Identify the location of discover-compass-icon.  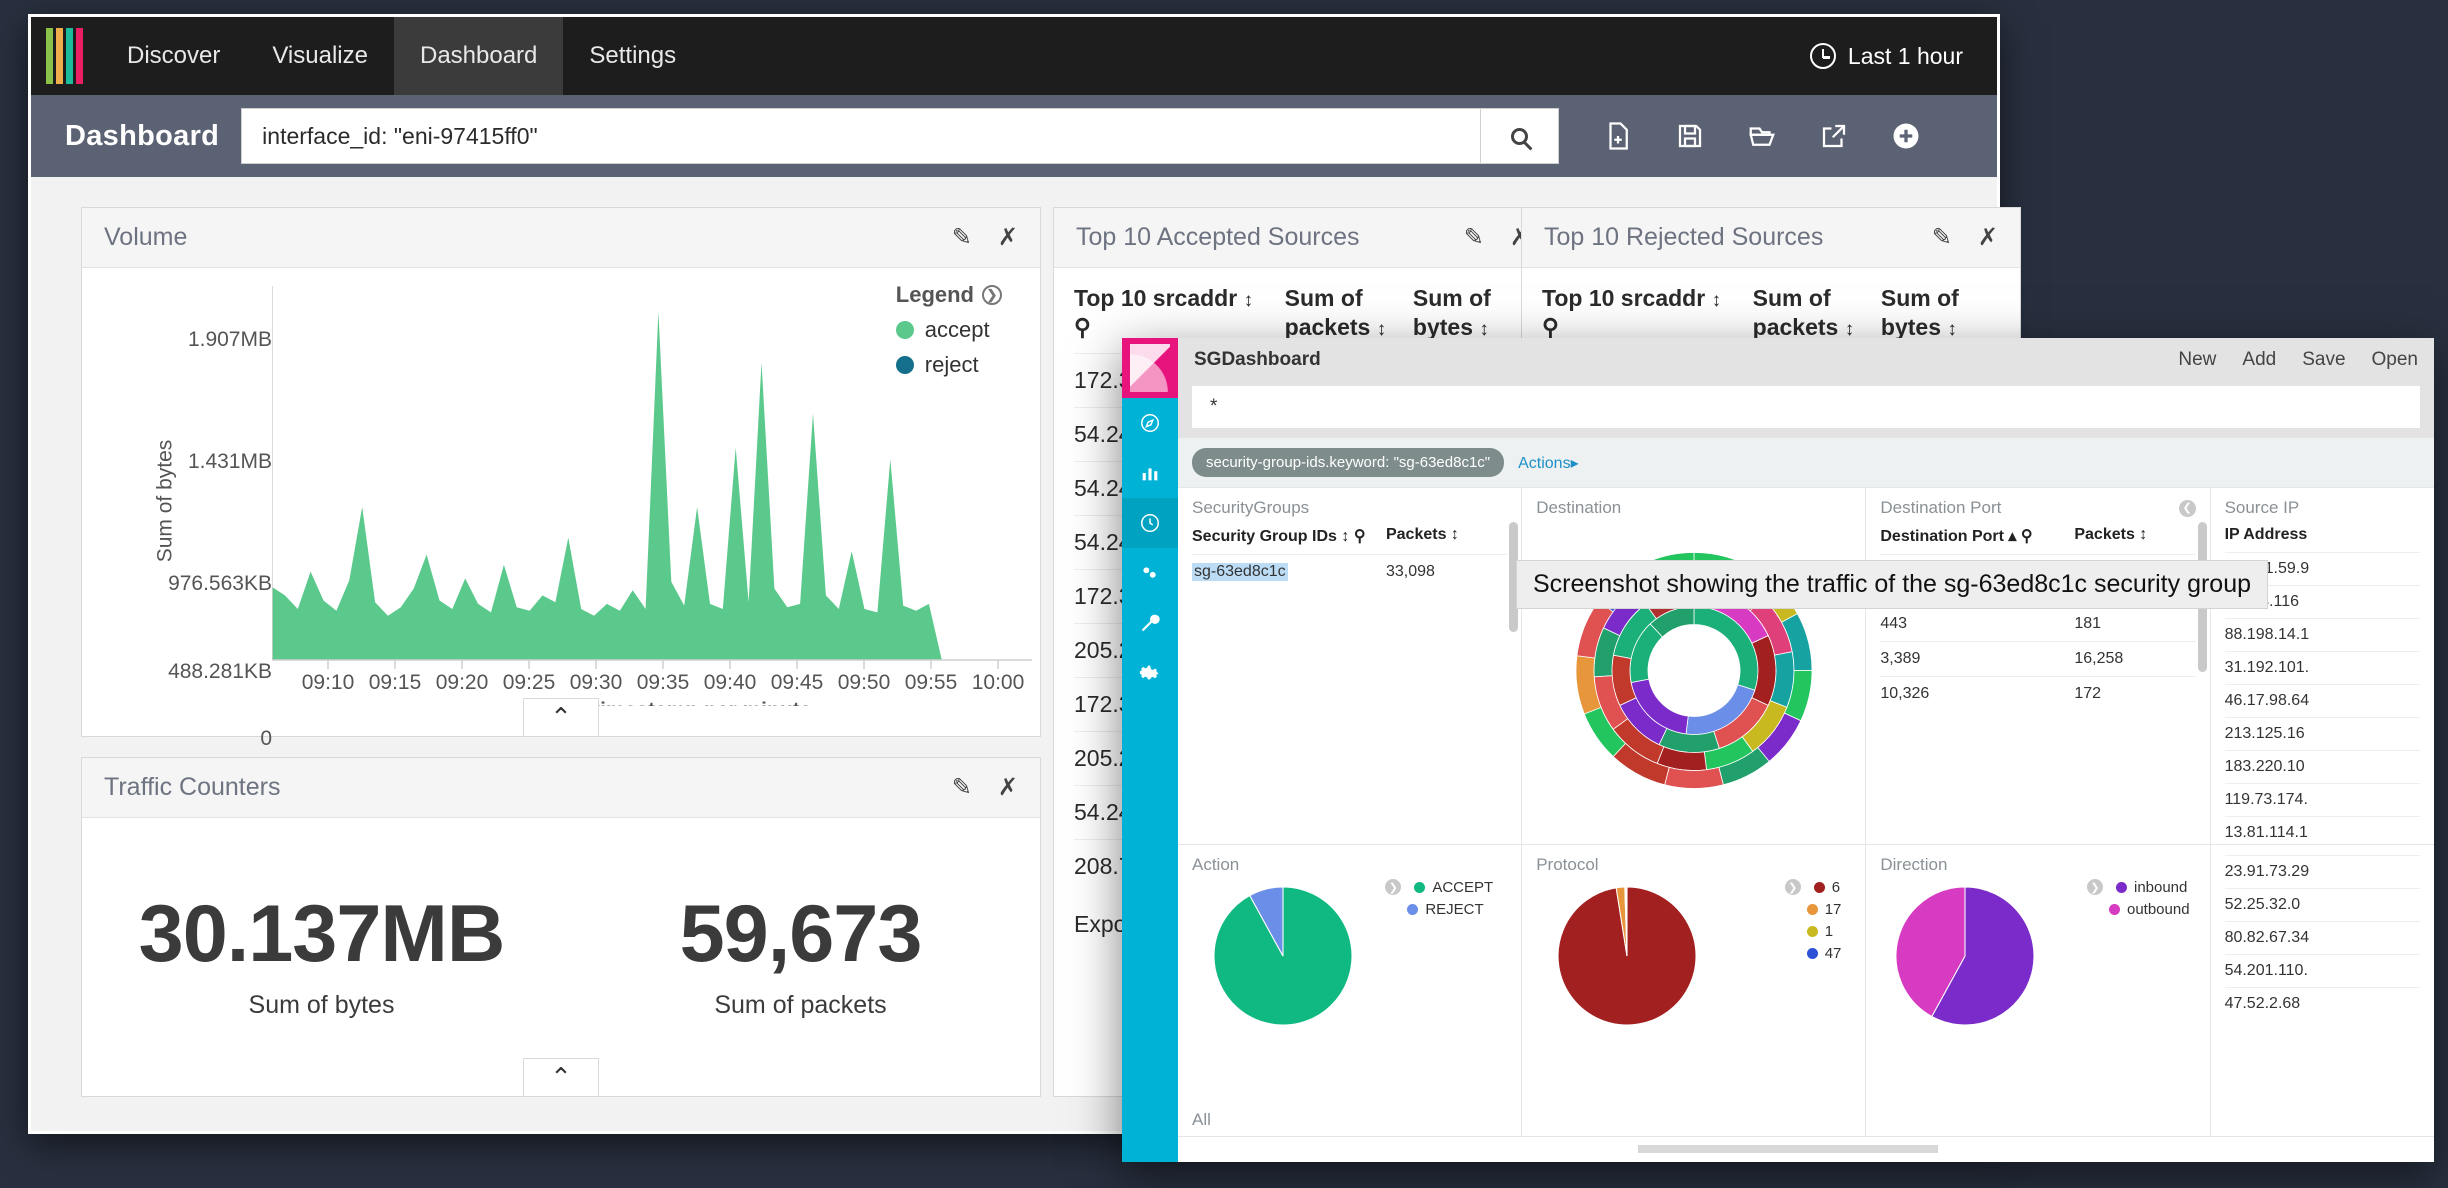
(1150, 423).